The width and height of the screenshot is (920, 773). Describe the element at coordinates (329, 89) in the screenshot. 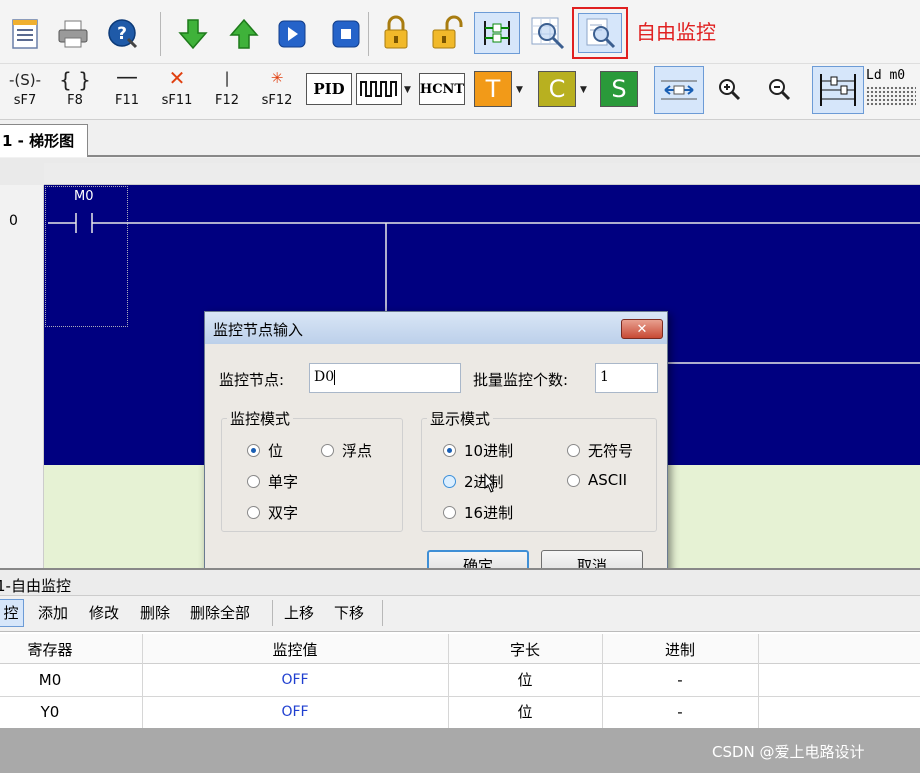

I see `pid-button: PID` at that location.